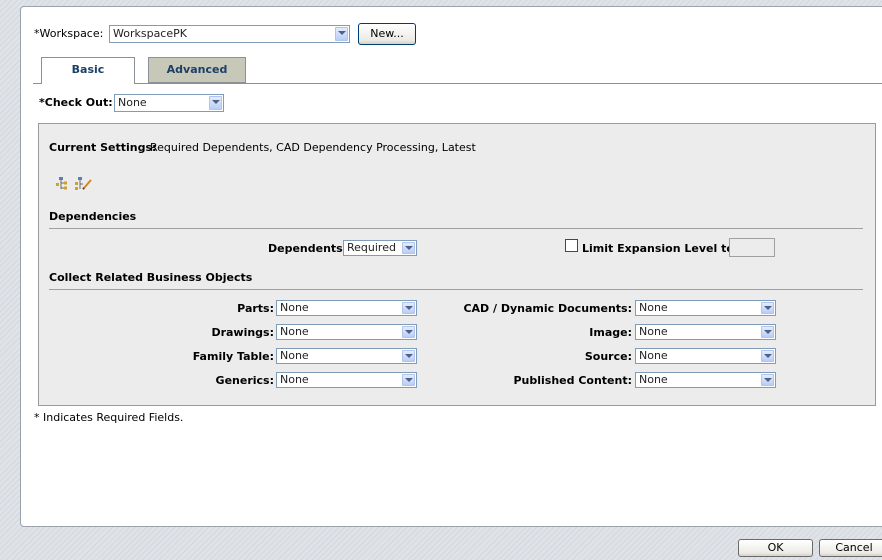  Describe the element at coordinates (705, 332) in the screenshot. I see `image-select: None` at that location.